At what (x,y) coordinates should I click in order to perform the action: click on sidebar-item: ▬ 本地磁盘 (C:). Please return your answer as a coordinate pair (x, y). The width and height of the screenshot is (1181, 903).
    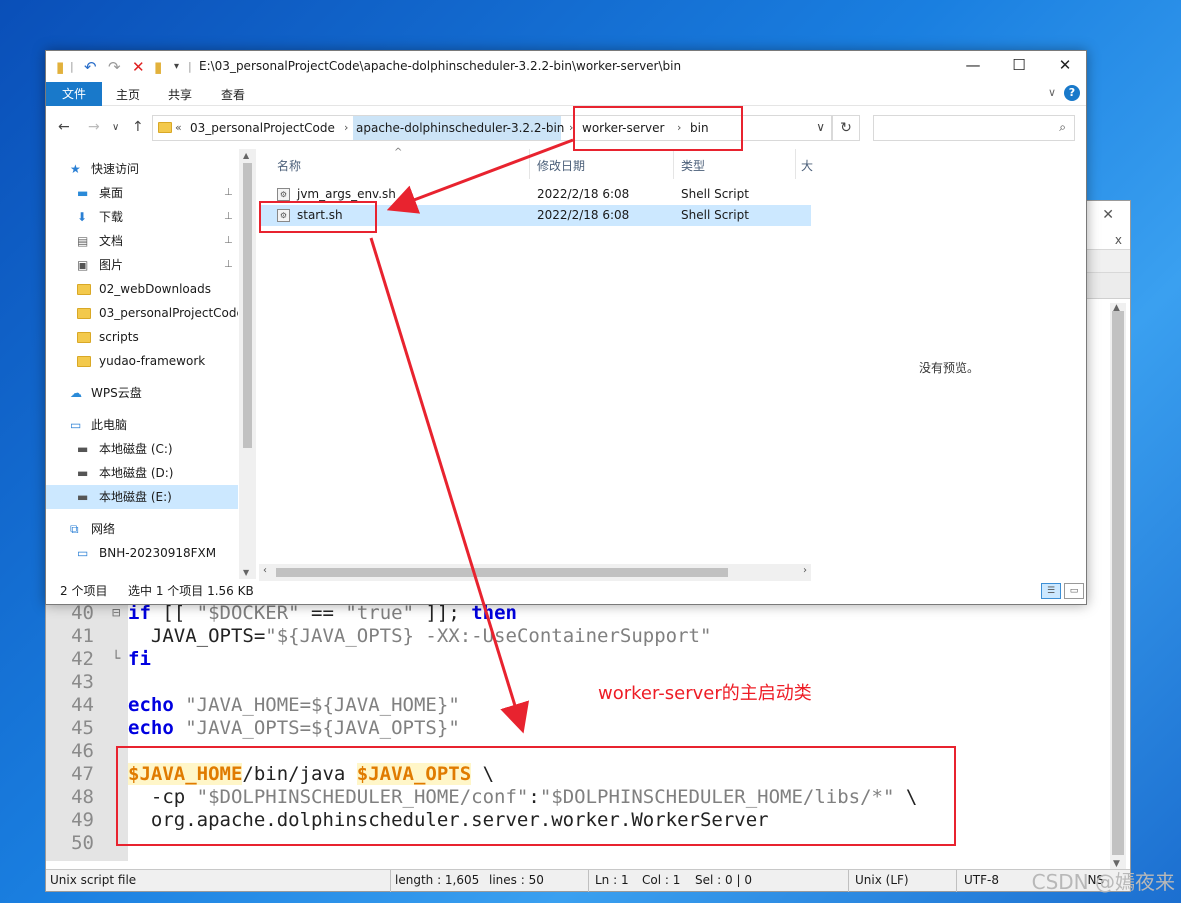
    Looking at the image, I should click on (142, 449).